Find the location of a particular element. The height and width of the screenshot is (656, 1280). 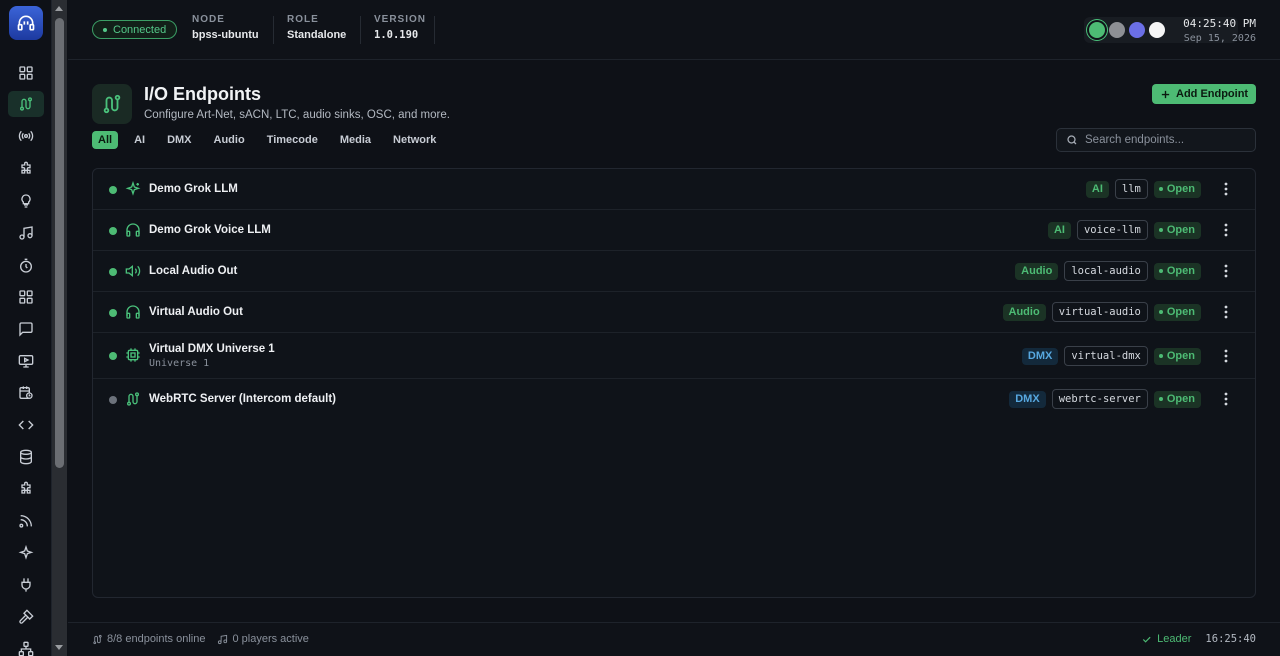

clock-date: Sep 15, 2026 is located at coordinates (1219, 38).